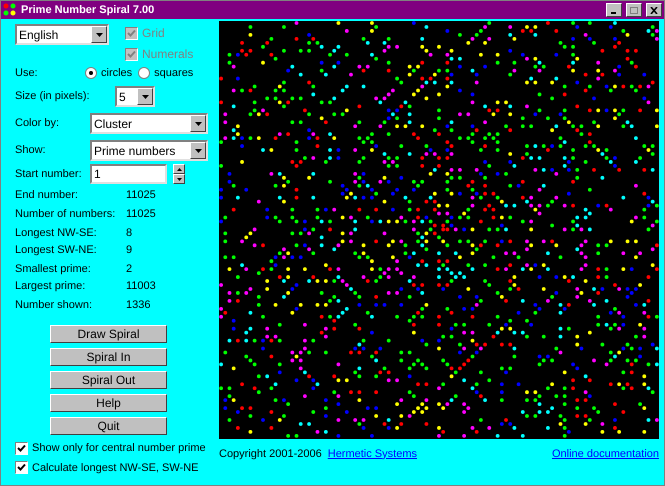  I want to click on action-button: Quit, so click(108, 426).